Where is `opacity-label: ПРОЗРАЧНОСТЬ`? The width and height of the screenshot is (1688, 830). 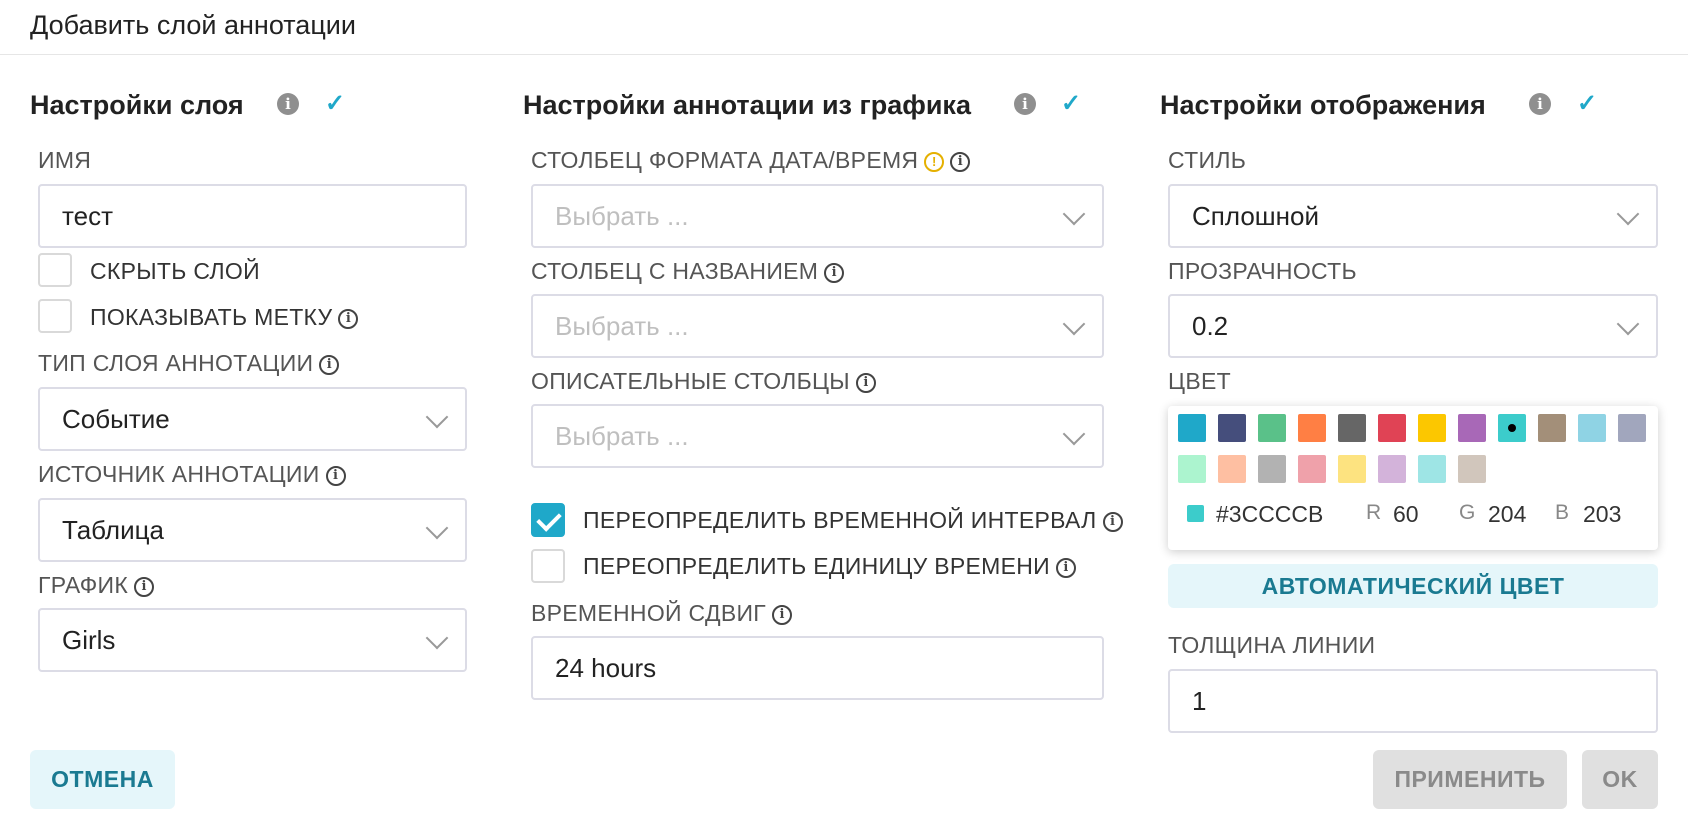 opacity-label: ПРОЗРАЧНОСТЬ is located at coordinates (1262, 271).